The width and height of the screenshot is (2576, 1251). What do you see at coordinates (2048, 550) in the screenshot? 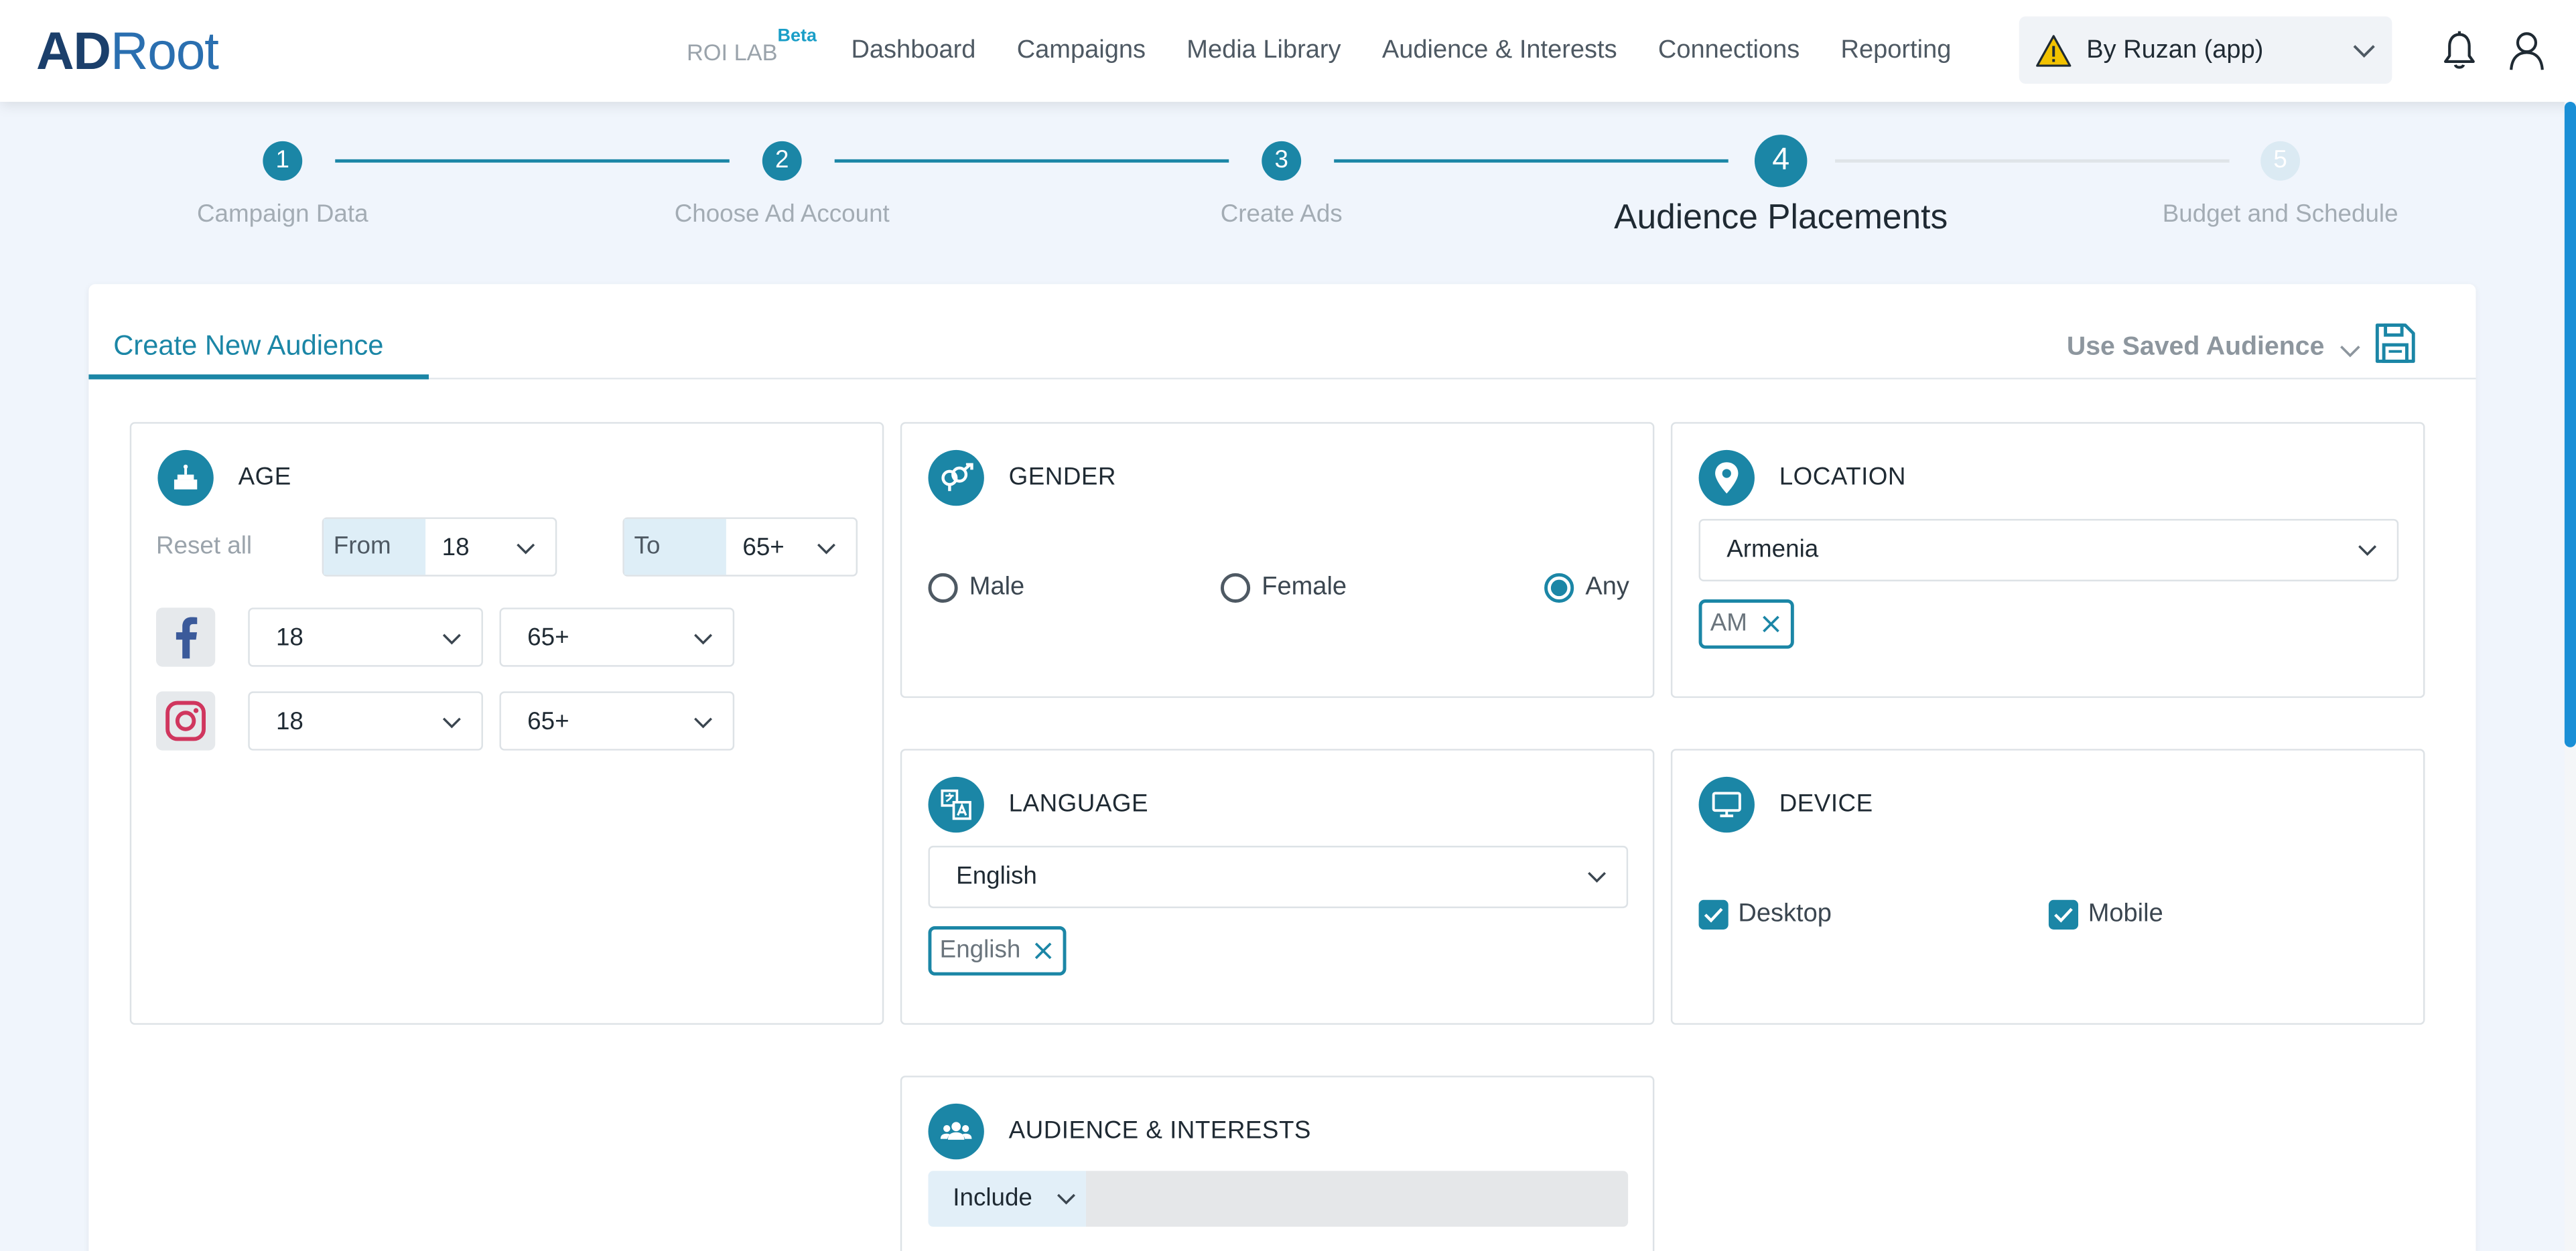
I see `location-select: Armenia` at bounding box center [2048, 550].